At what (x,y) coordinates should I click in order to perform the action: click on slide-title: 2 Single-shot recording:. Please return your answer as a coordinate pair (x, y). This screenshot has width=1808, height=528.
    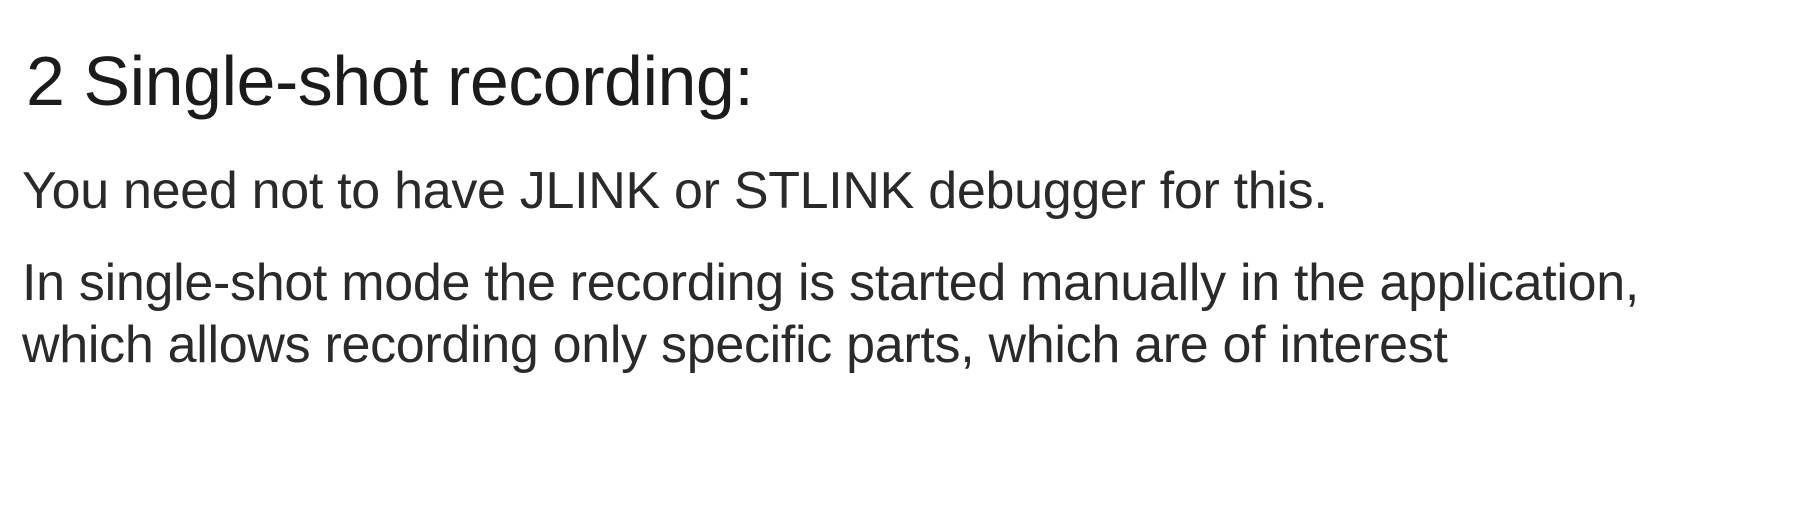
    Looking at the image, I should click on (390, 81).